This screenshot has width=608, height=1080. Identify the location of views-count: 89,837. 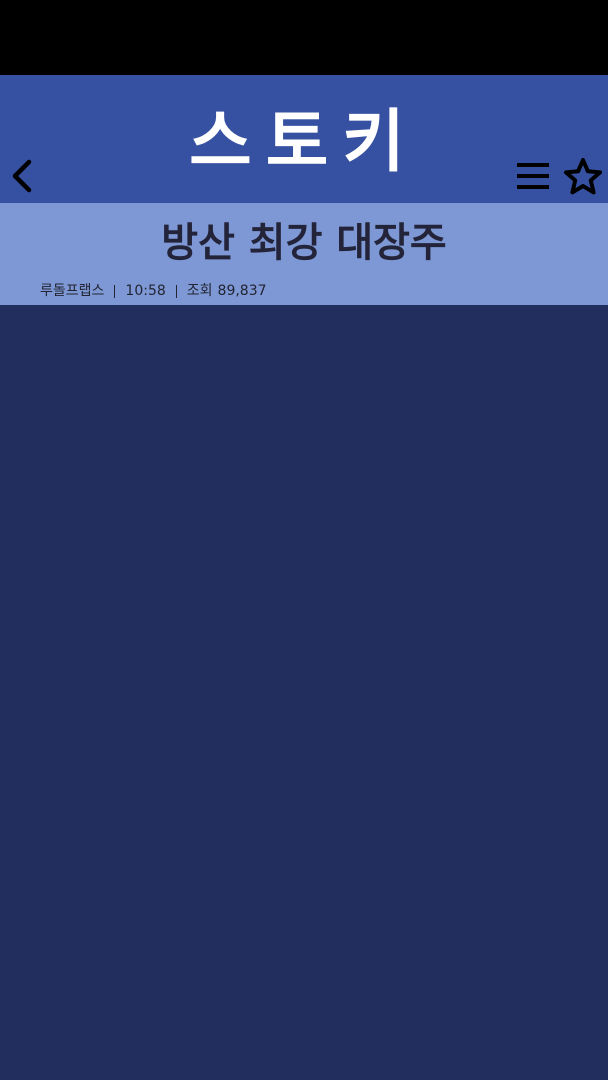
(242, 291).